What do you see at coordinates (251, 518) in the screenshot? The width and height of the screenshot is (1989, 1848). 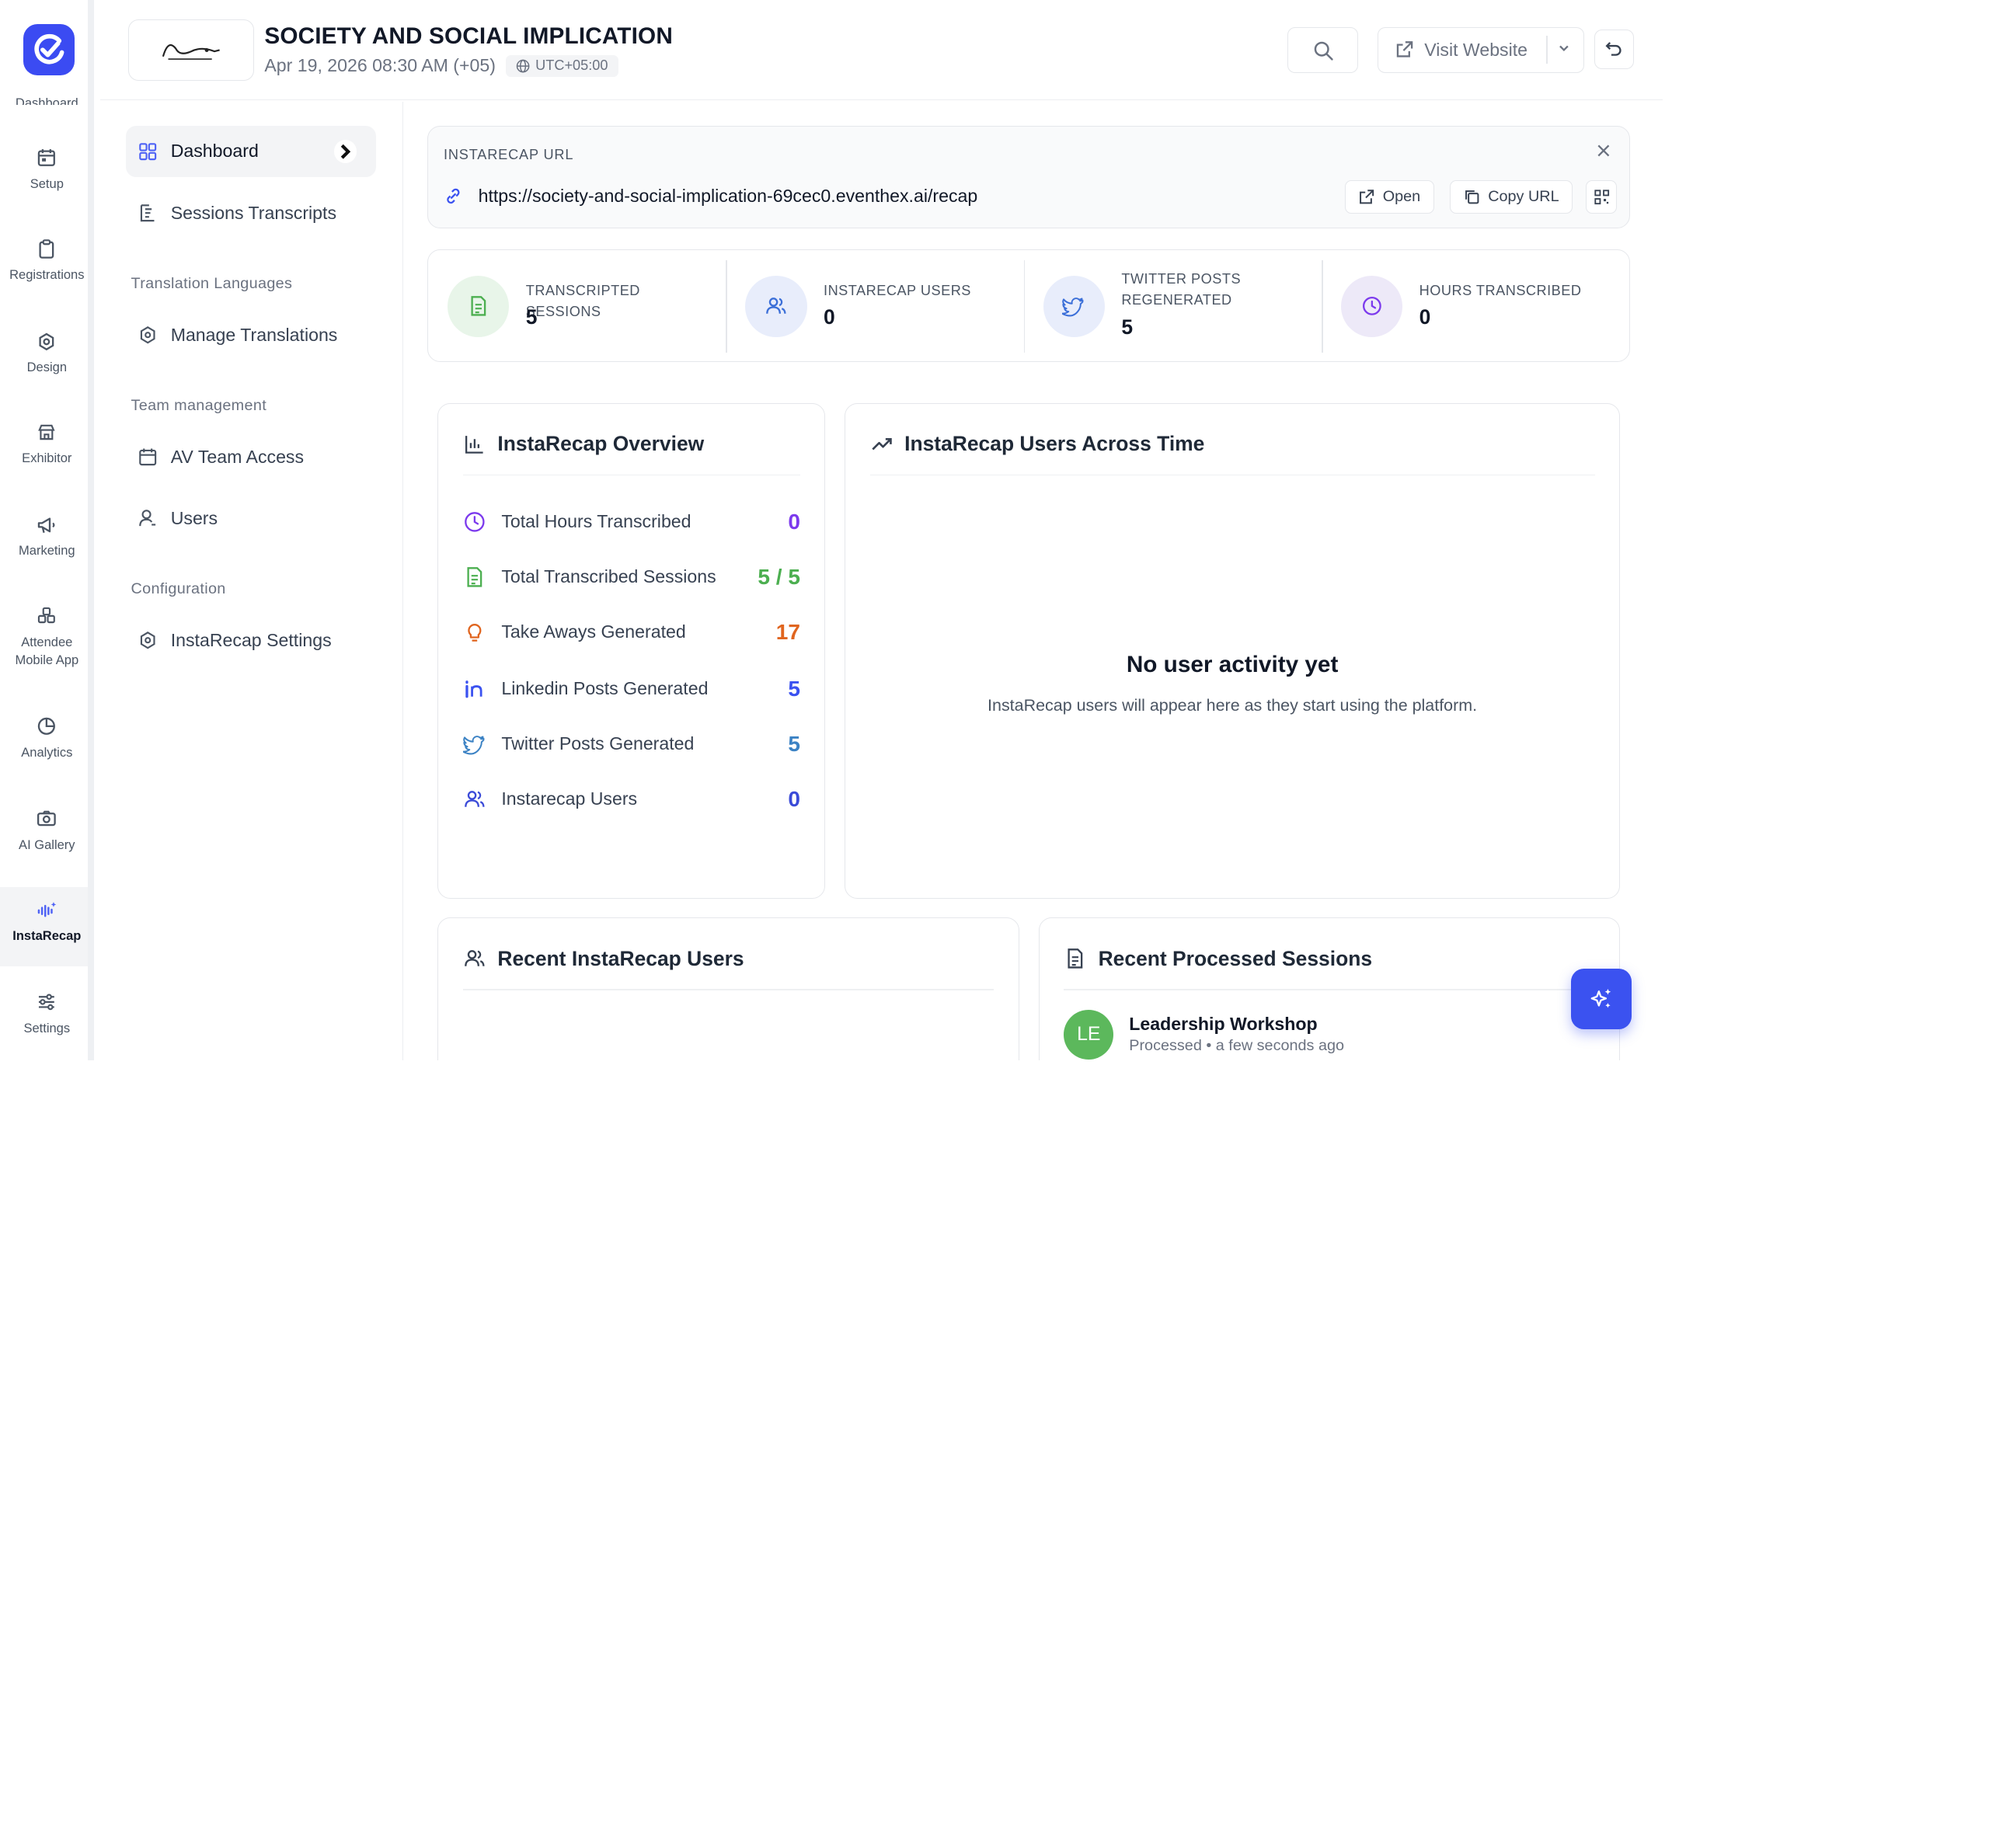 I see `subnav-users: Users` at bounding box center [251, 518].